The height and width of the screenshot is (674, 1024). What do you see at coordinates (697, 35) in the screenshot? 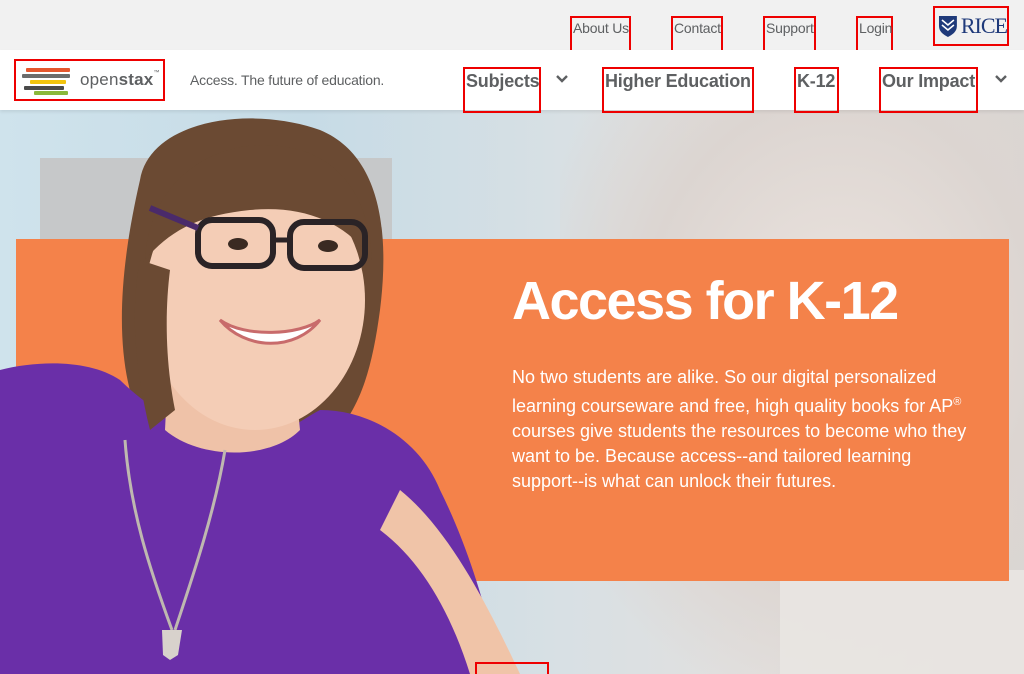
I see `contact-link: Contact` at bounding box center [697, 35].